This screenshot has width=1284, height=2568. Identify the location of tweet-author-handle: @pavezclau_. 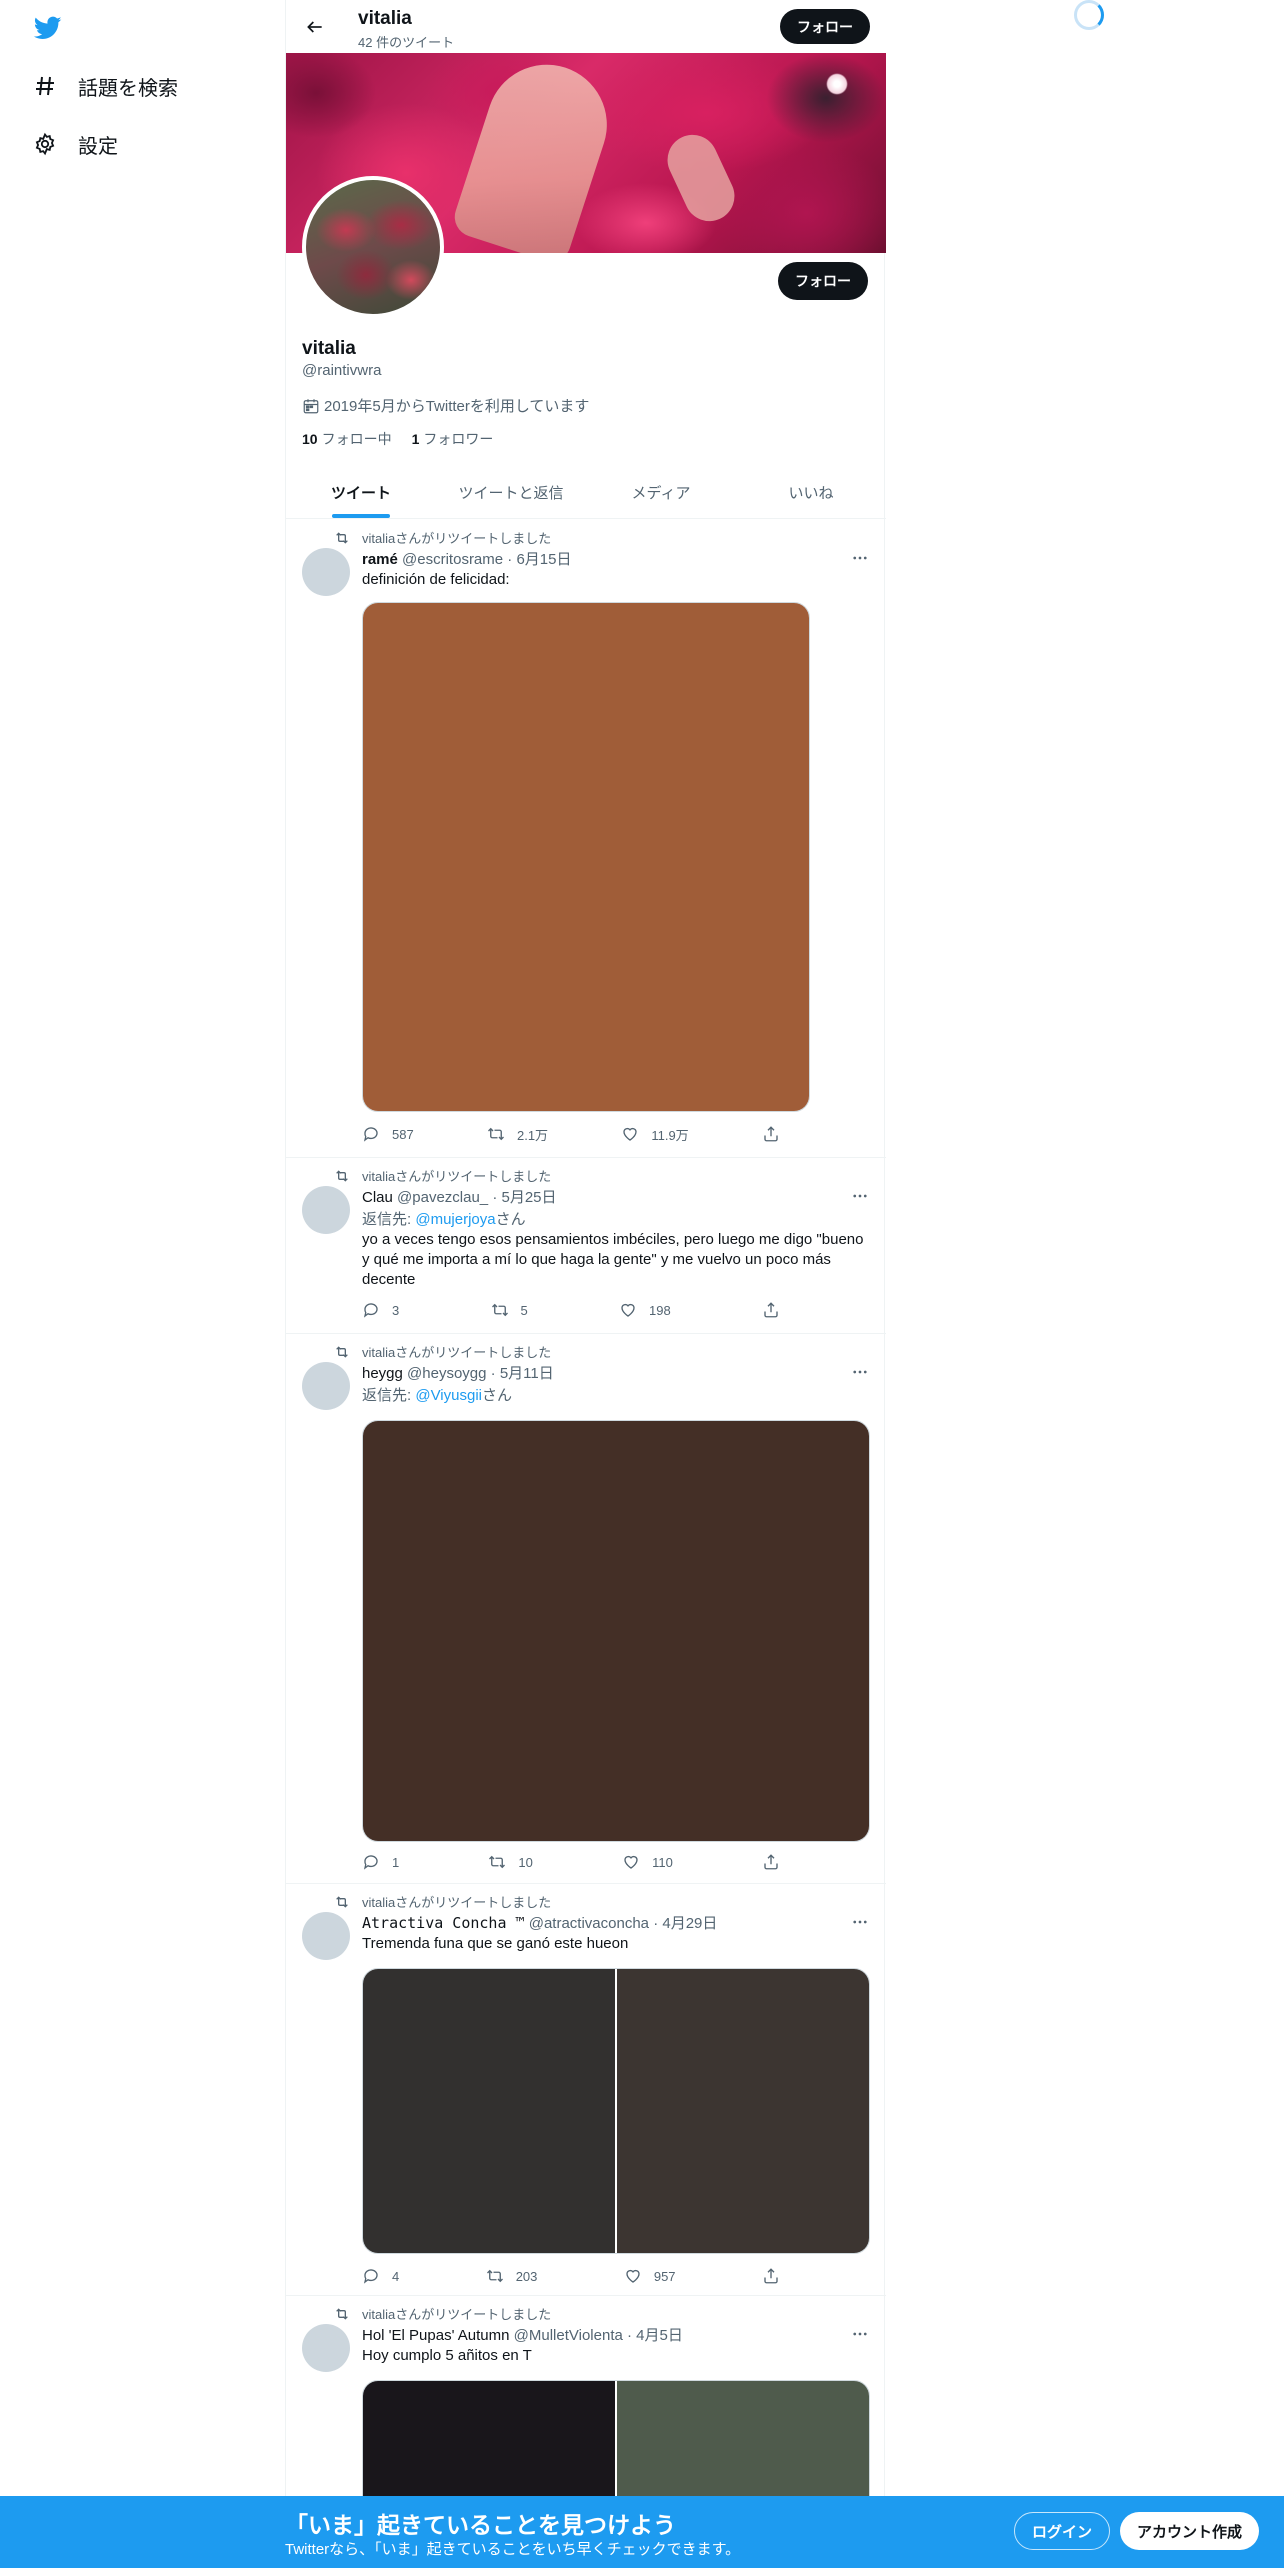
(442, 1197).